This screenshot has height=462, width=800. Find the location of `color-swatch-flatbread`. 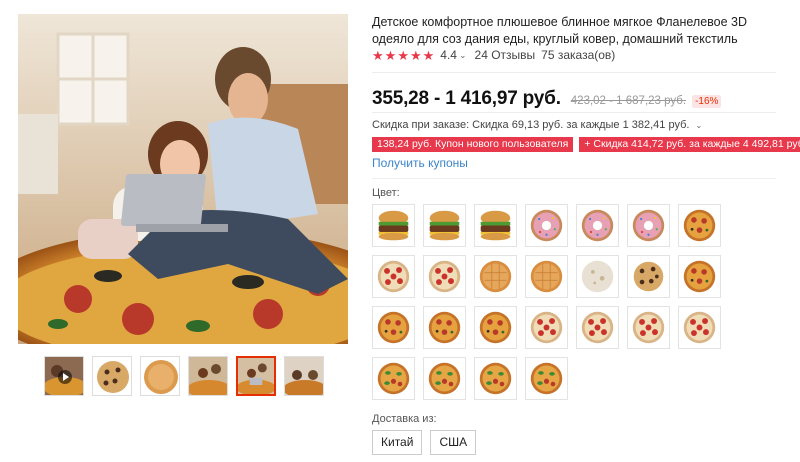

color-swatch-flatbread is located at coordinates (597, 276).